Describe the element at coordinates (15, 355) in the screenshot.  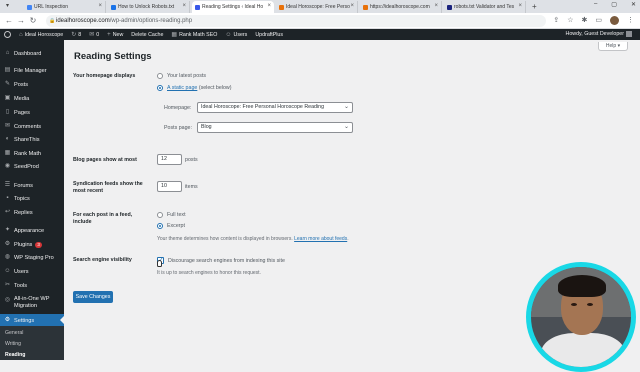
I see `submenu-reading: Reading` at that location.